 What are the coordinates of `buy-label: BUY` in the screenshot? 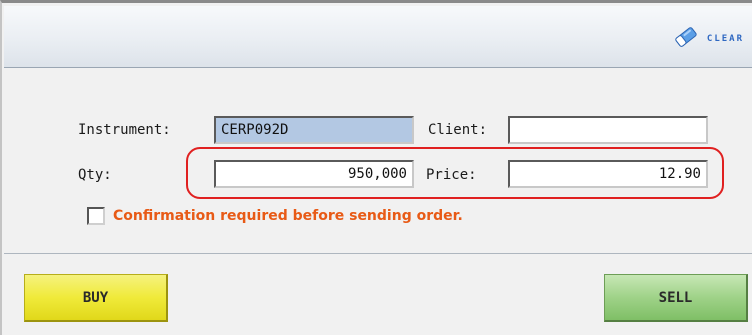 It's located at (95, 297).